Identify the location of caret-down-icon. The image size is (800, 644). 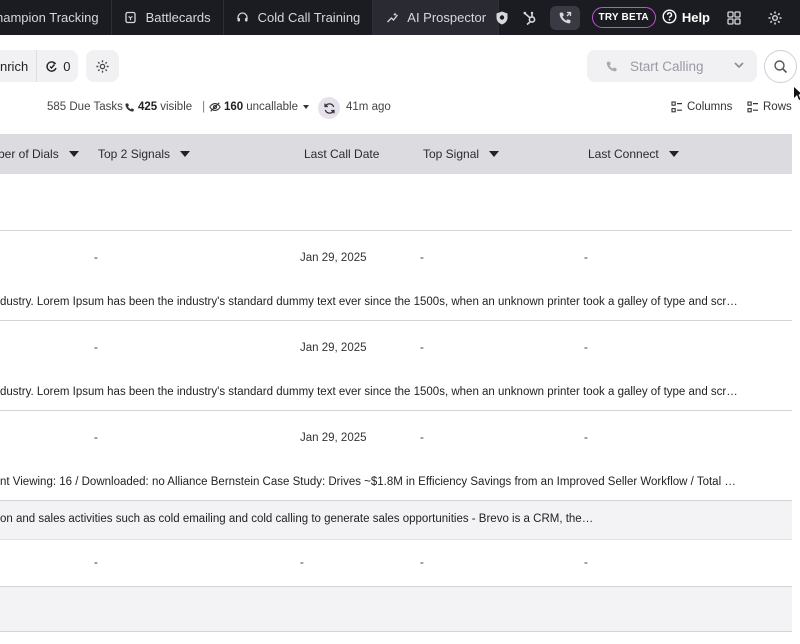
(305, 107).